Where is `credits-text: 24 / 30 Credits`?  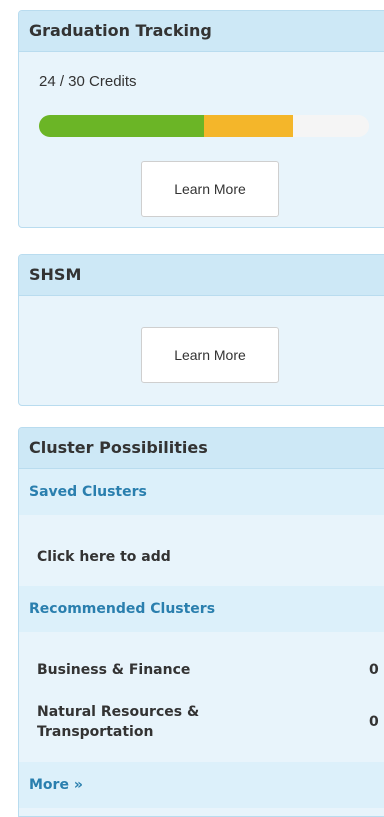 credits-text: 24 / 30 Credits is located at coordinates (88, 81).